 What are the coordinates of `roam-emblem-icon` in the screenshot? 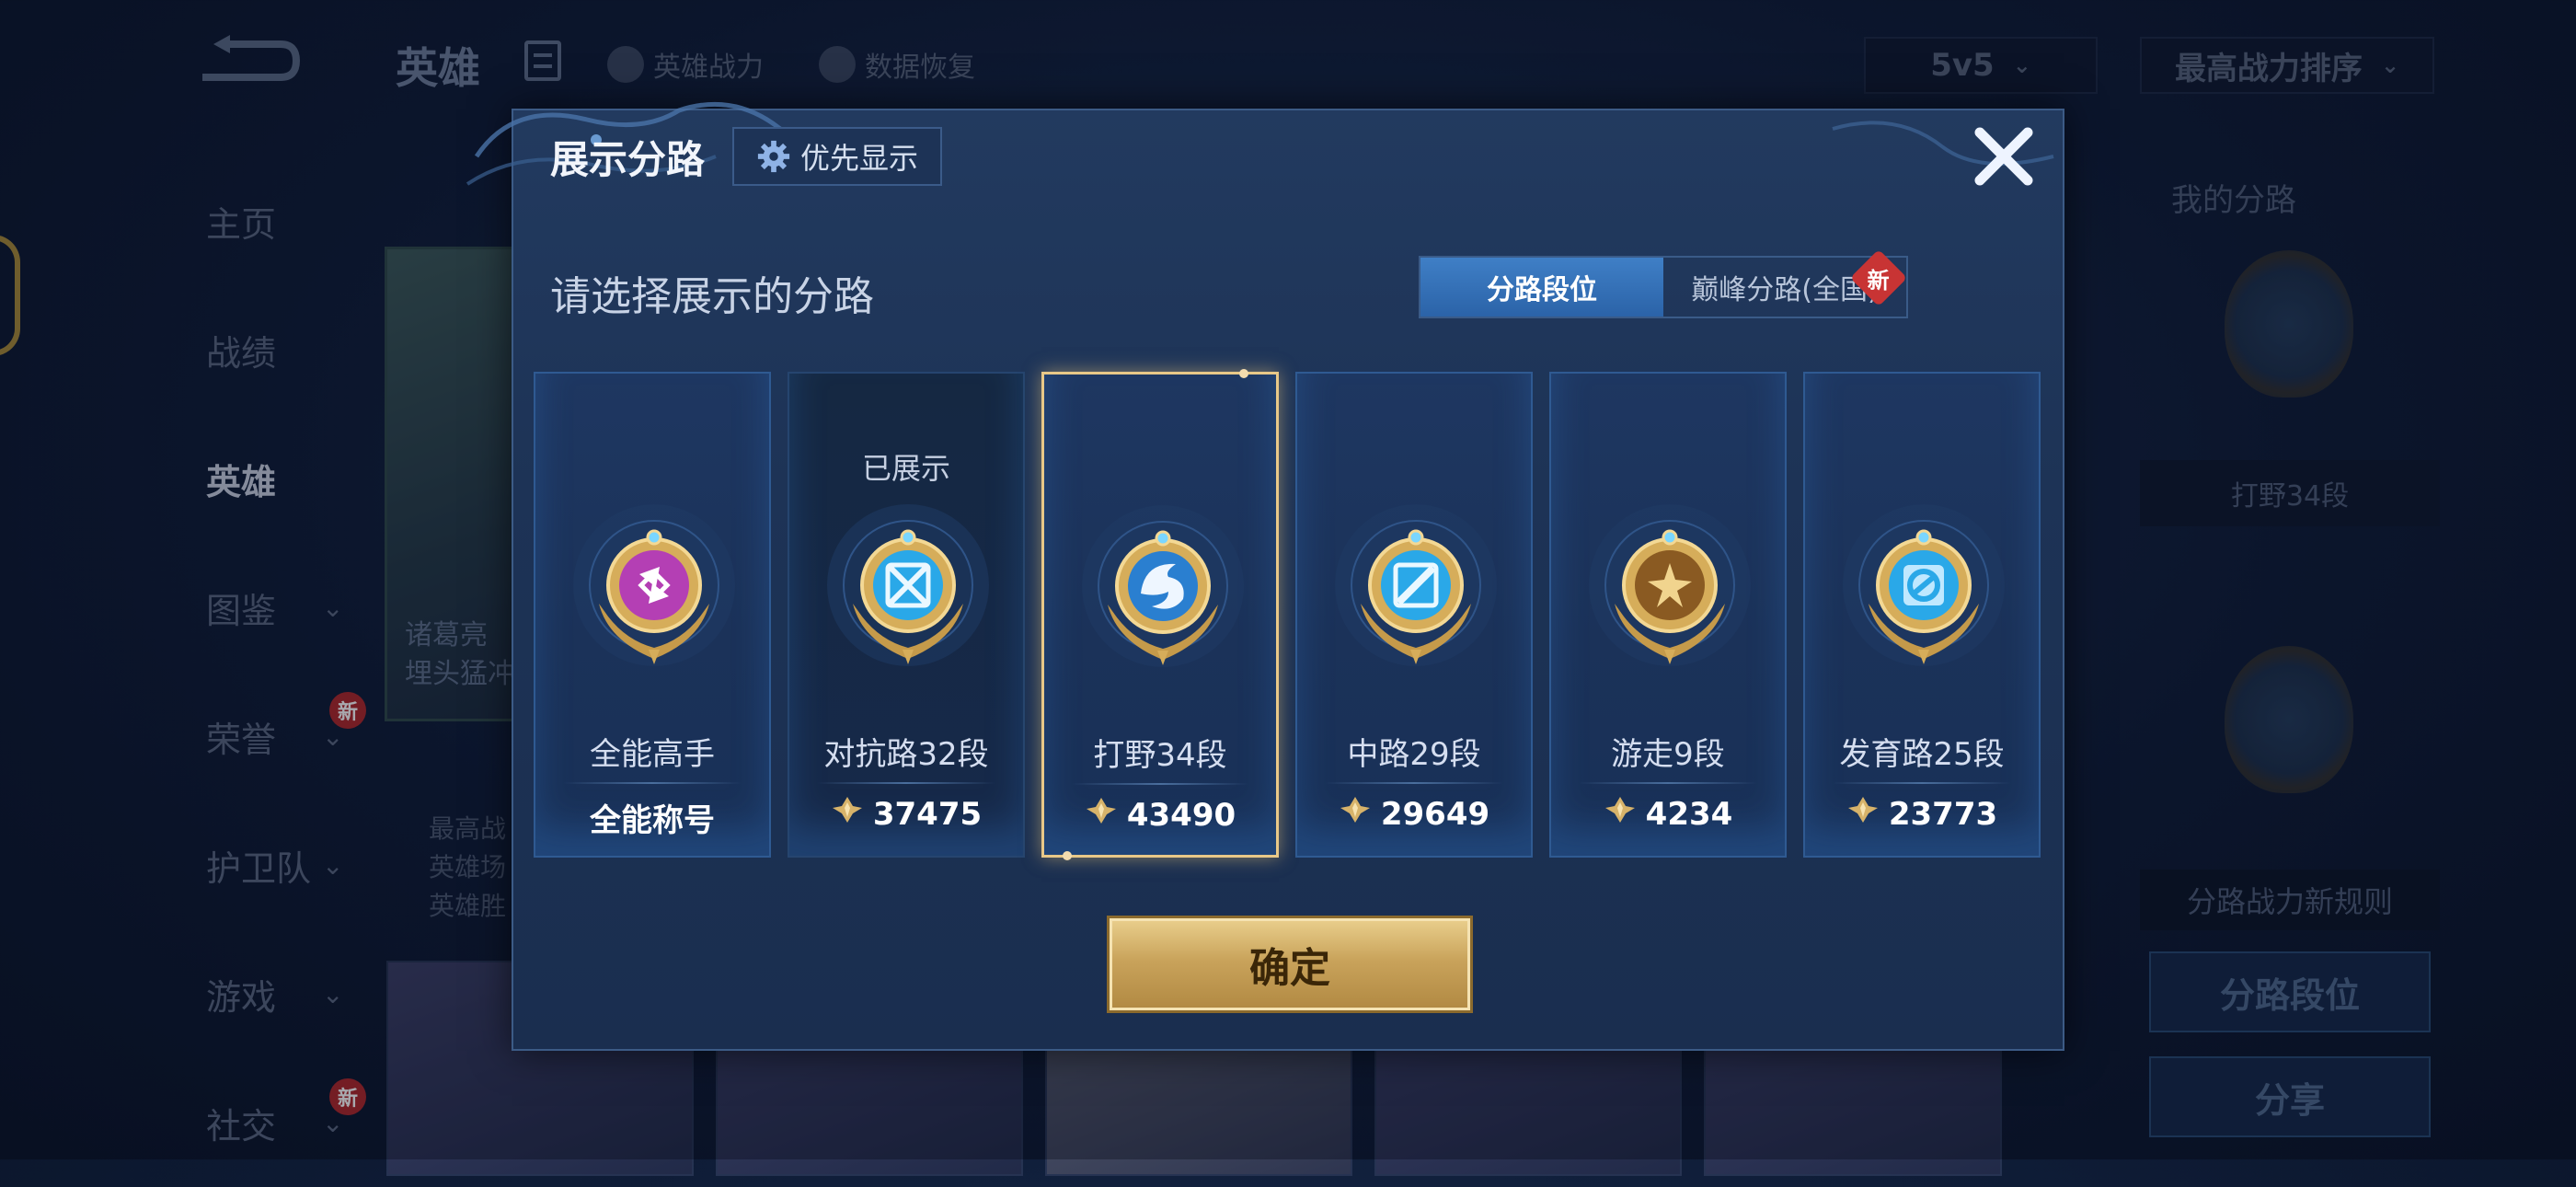 It's located at (1670, 589).